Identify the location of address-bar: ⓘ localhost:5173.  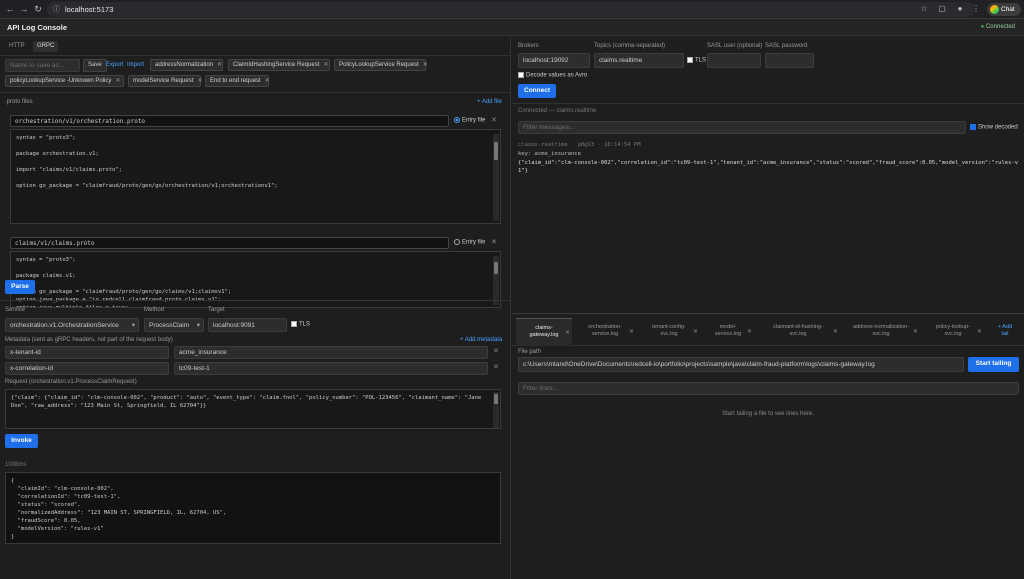
(511, 9).